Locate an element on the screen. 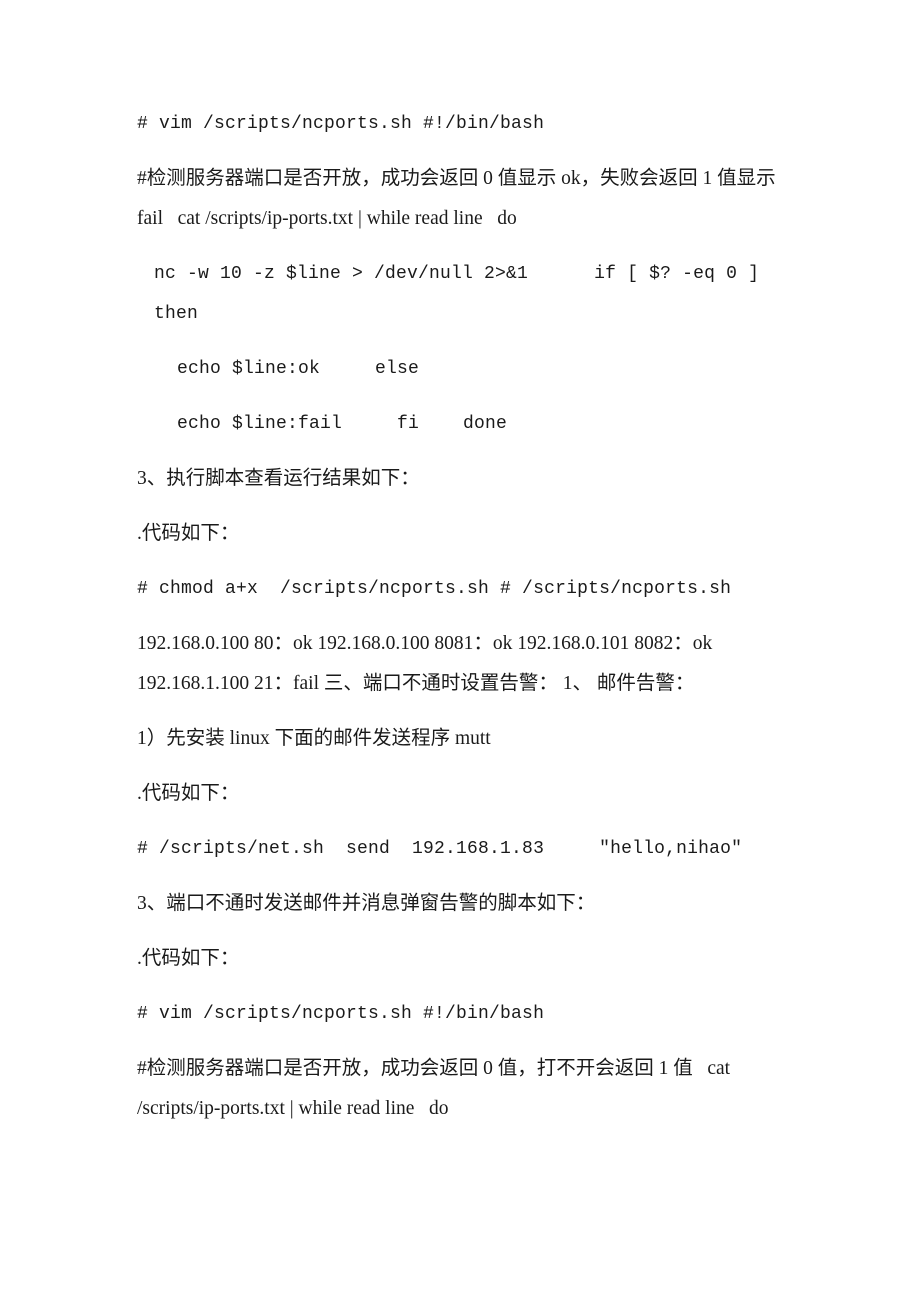  paragraph-echo-ok-line: echo $line:ok else is located at coordinates (298, 369).